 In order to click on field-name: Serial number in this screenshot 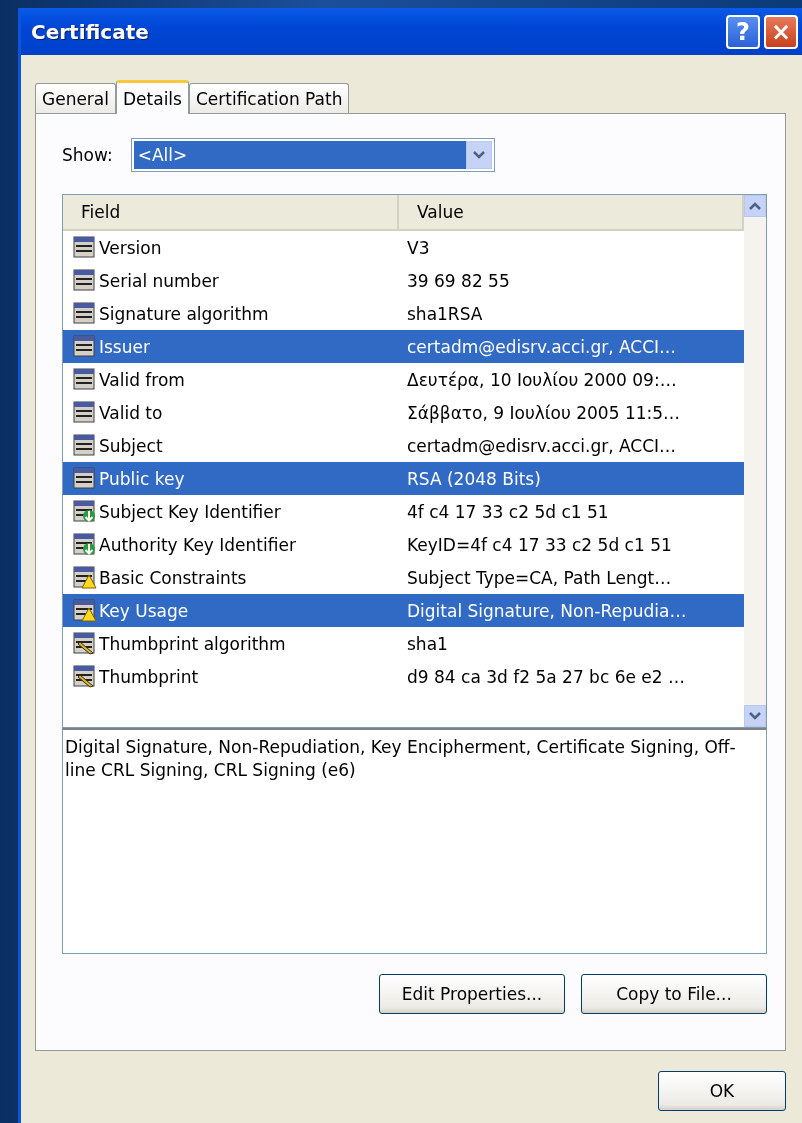, I will do `click(159, 280)`.